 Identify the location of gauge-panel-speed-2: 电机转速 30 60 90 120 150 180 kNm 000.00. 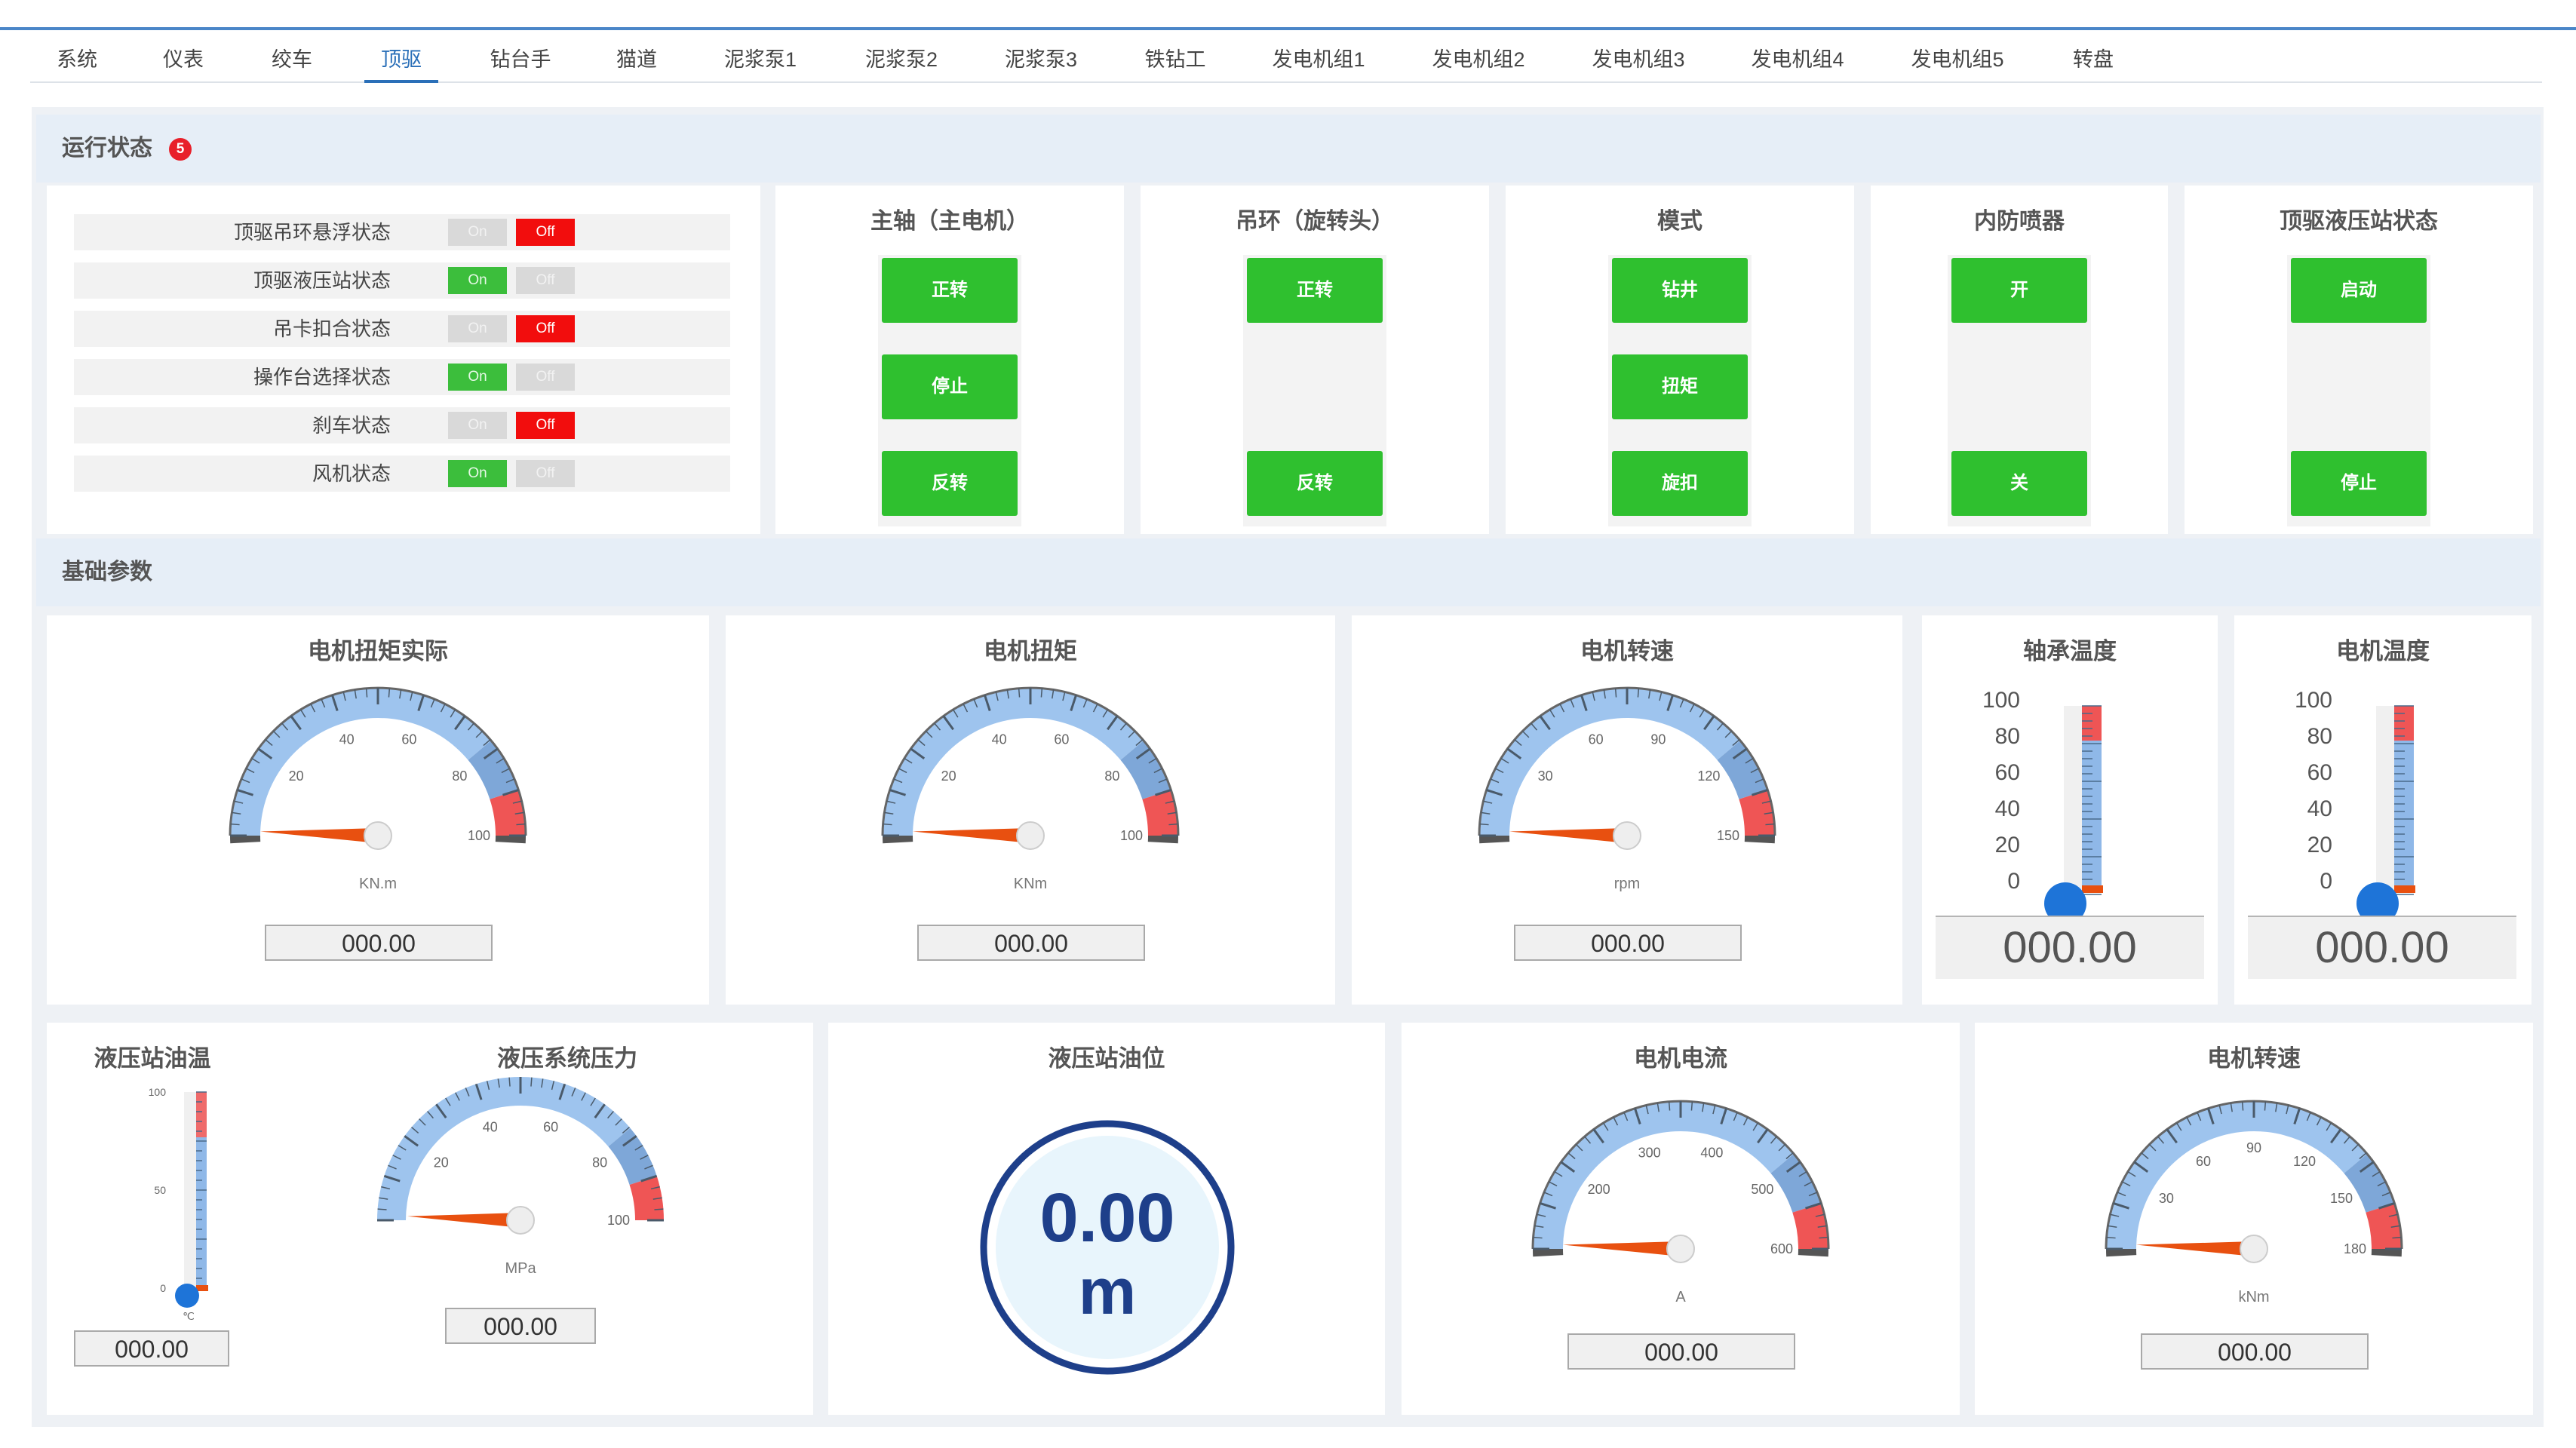
(2254, 1219).